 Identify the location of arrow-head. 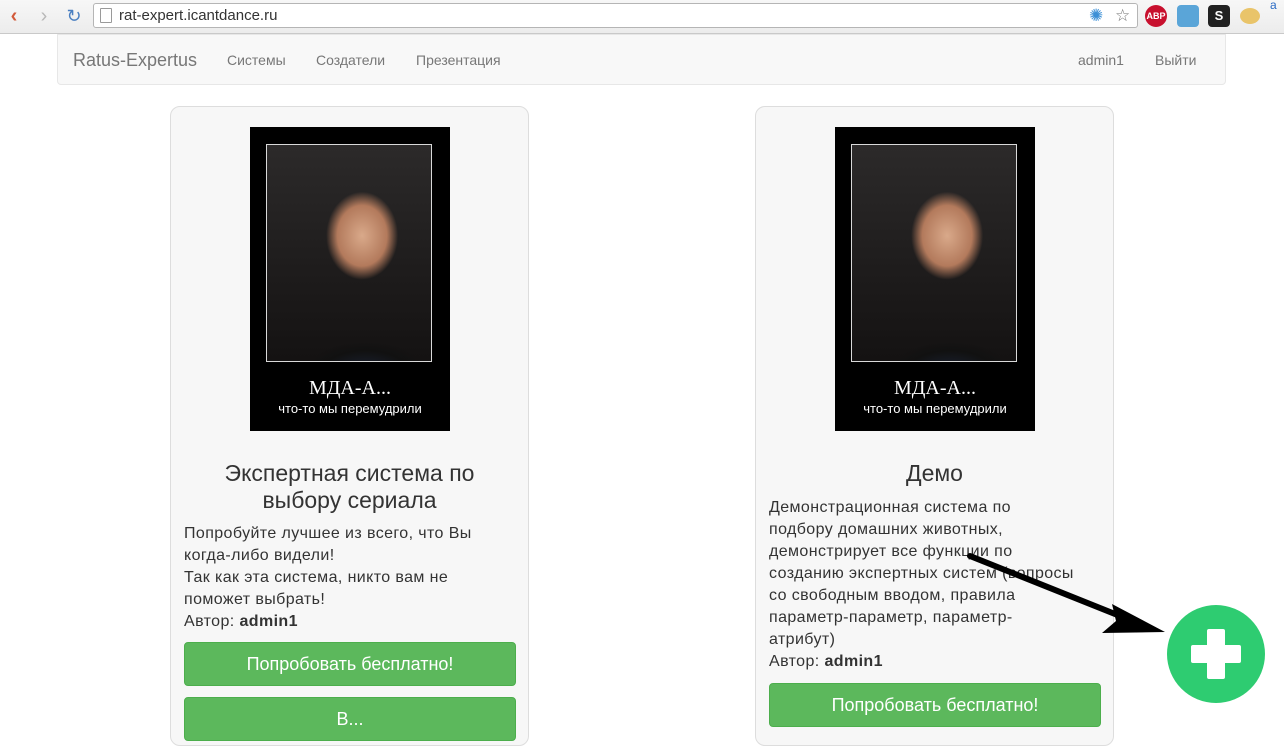
(1133, 618).